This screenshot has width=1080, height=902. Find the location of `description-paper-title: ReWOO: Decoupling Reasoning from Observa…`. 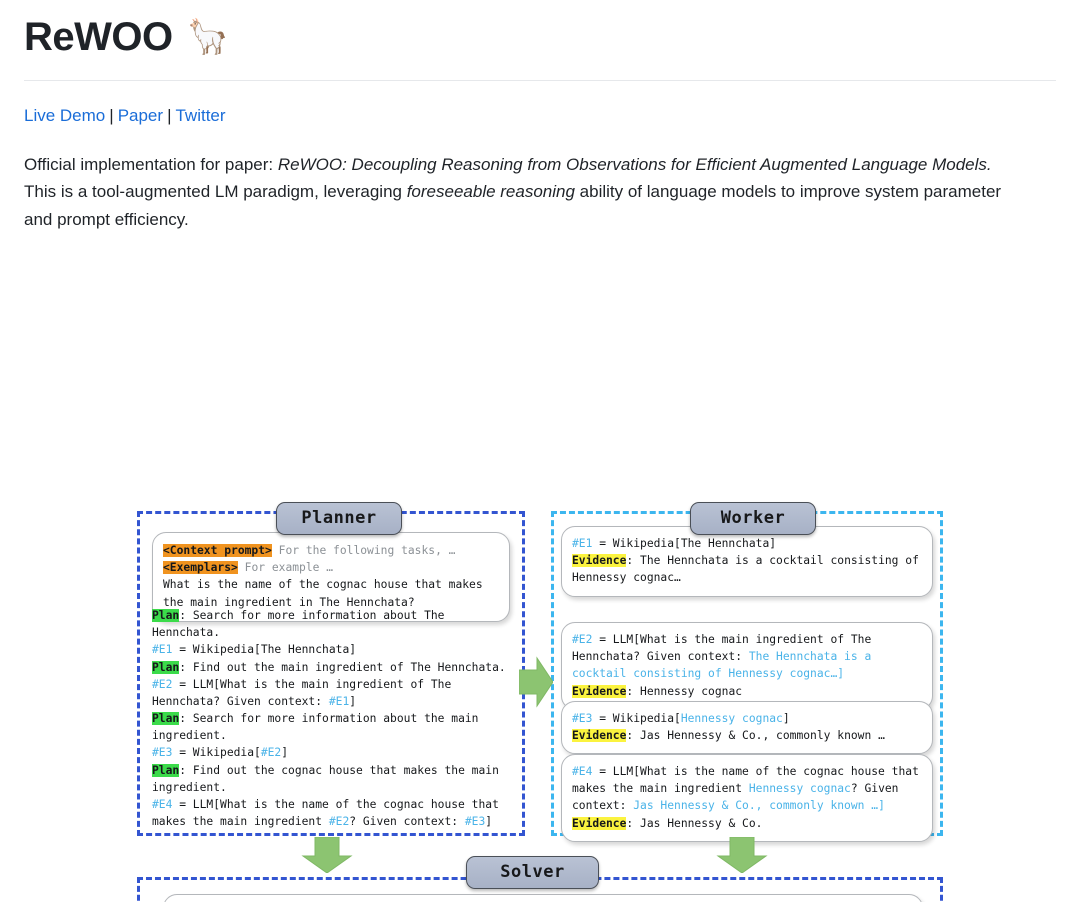

description-paper-title: ReWOO: Decoupling Reasoning from Observa… is located at coordinates (634, 164).